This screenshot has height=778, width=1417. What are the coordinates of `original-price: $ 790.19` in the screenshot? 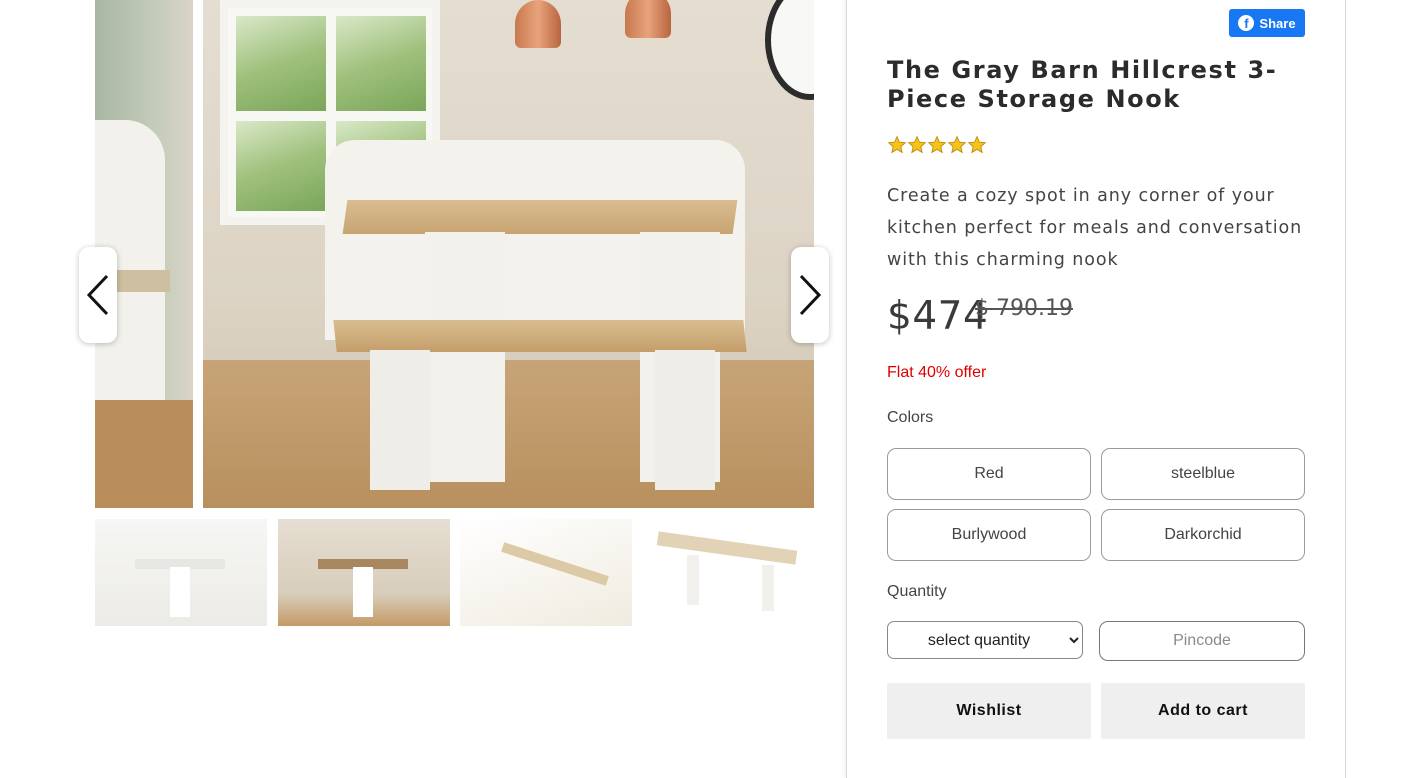 It's located at (1024, 308).